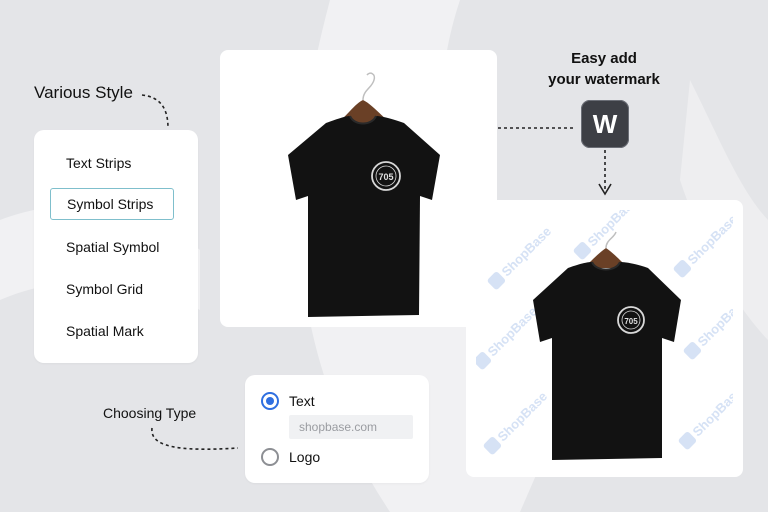 The image size is (768, 512). I want to click on type-selector-card: Text shopbase.com Logo, so click(337, 429).